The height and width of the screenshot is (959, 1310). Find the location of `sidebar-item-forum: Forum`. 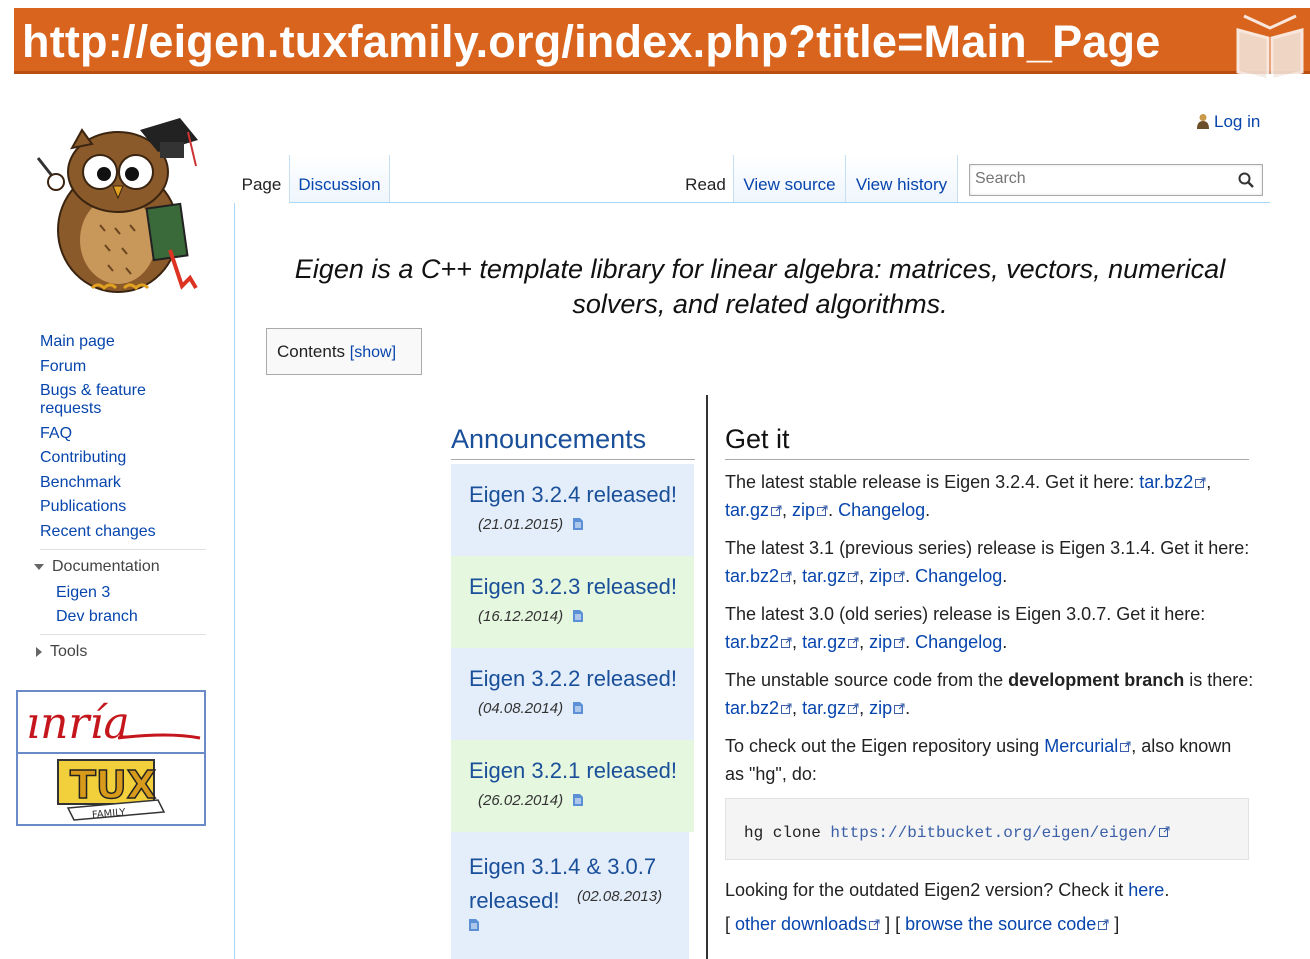

sidebar-item-forum: Forum is located at coordinates (130, 367).